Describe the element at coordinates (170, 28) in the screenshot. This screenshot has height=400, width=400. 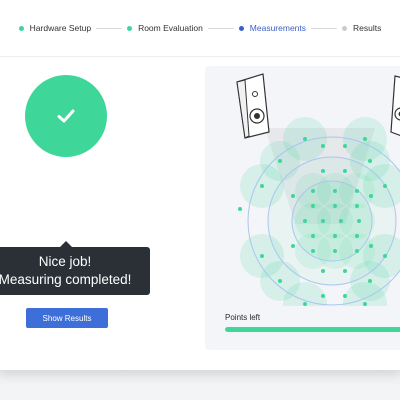
I see `step-label: Room Evaluation` at that location.